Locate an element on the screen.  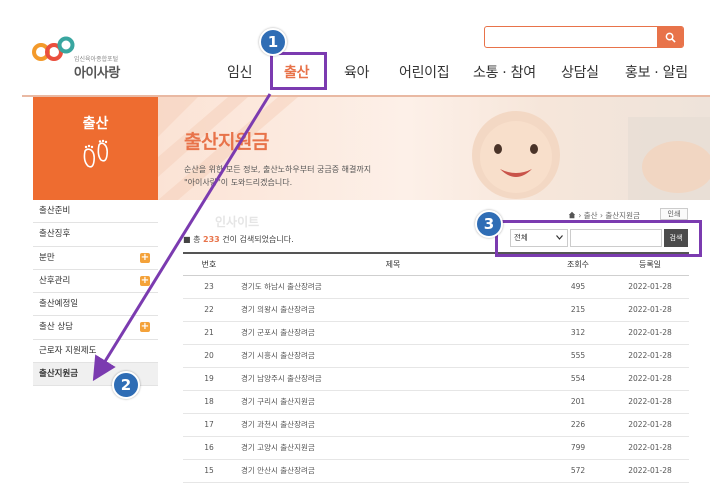
search-icon is located at coordinates (670, 37).